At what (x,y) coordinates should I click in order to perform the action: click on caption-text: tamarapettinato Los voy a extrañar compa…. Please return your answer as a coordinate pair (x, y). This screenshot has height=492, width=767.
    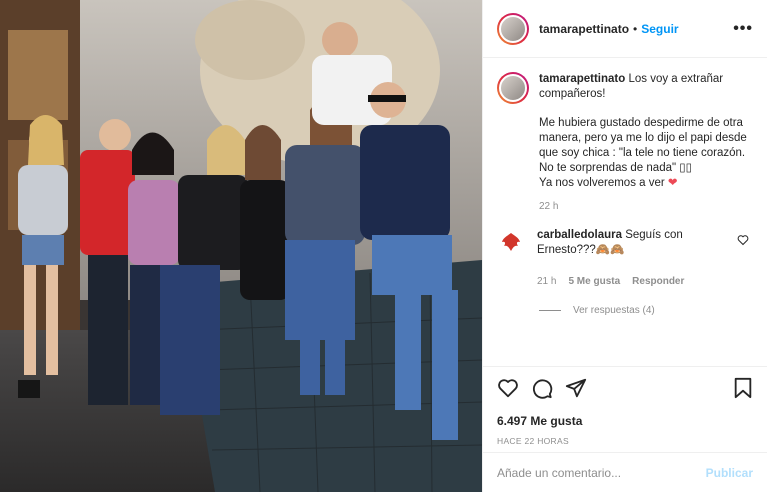
    Looking at the image, I should click on (644, 131).